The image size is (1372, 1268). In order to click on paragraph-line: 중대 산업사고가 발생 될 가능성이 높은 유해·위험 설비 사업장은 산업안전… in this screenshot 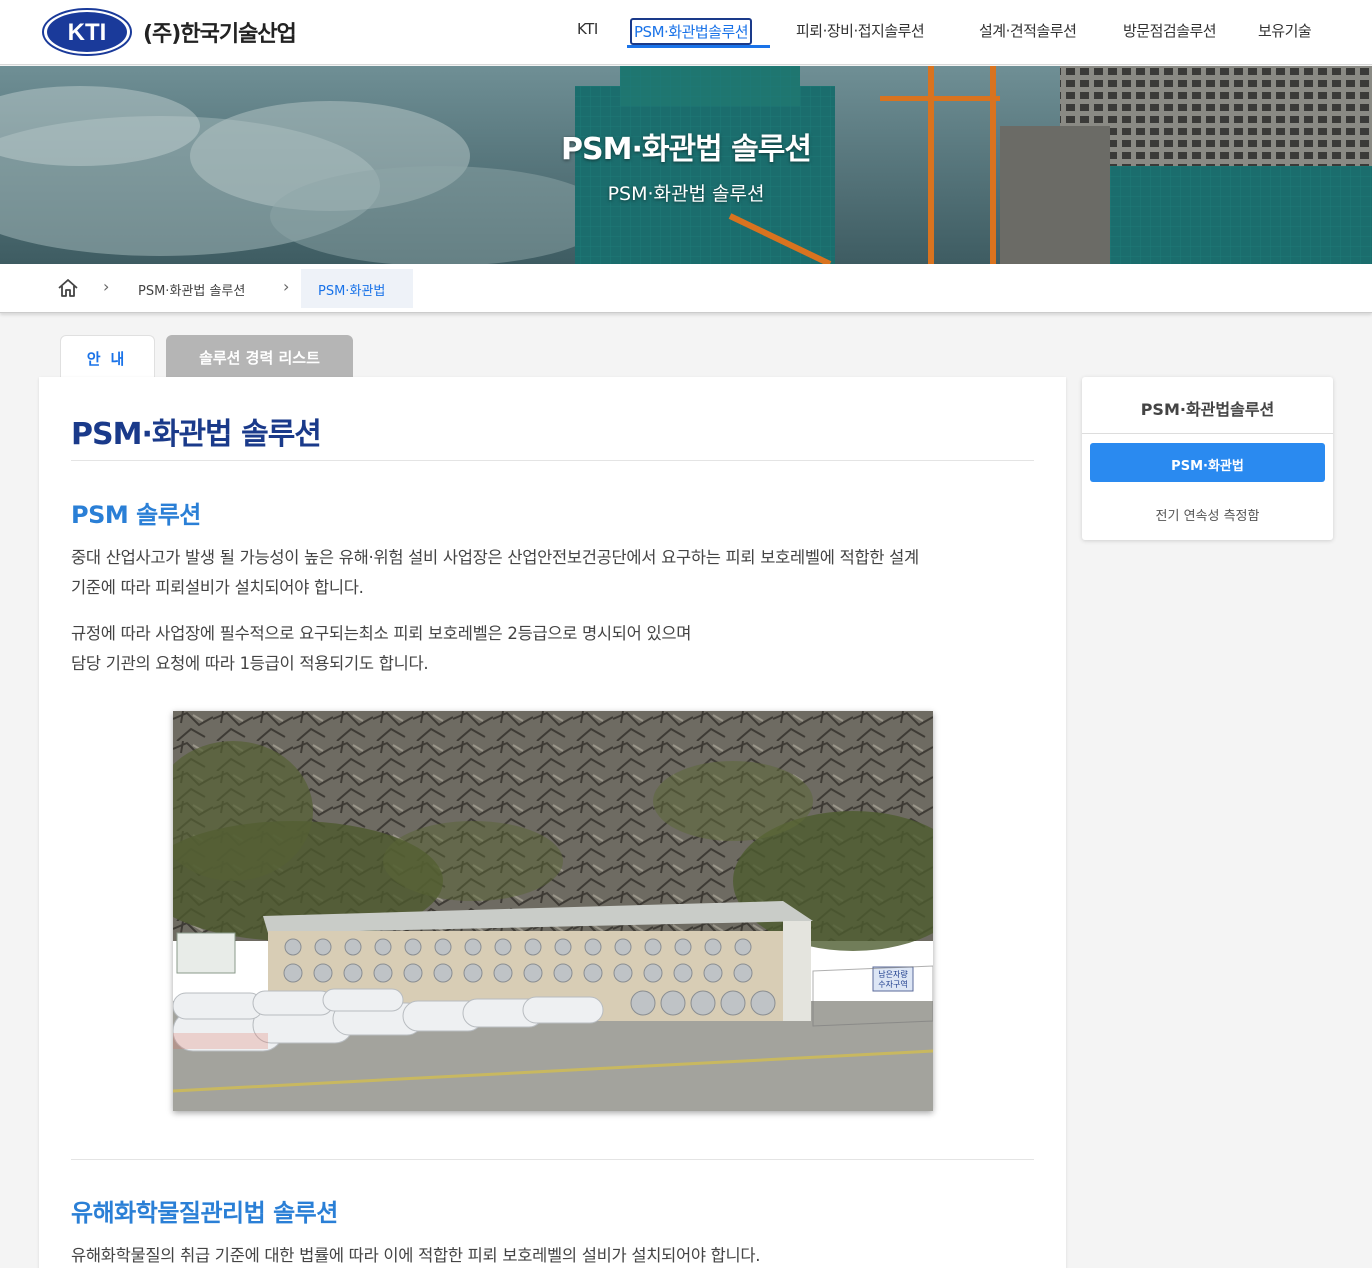, I will do `click(495, 557)`.